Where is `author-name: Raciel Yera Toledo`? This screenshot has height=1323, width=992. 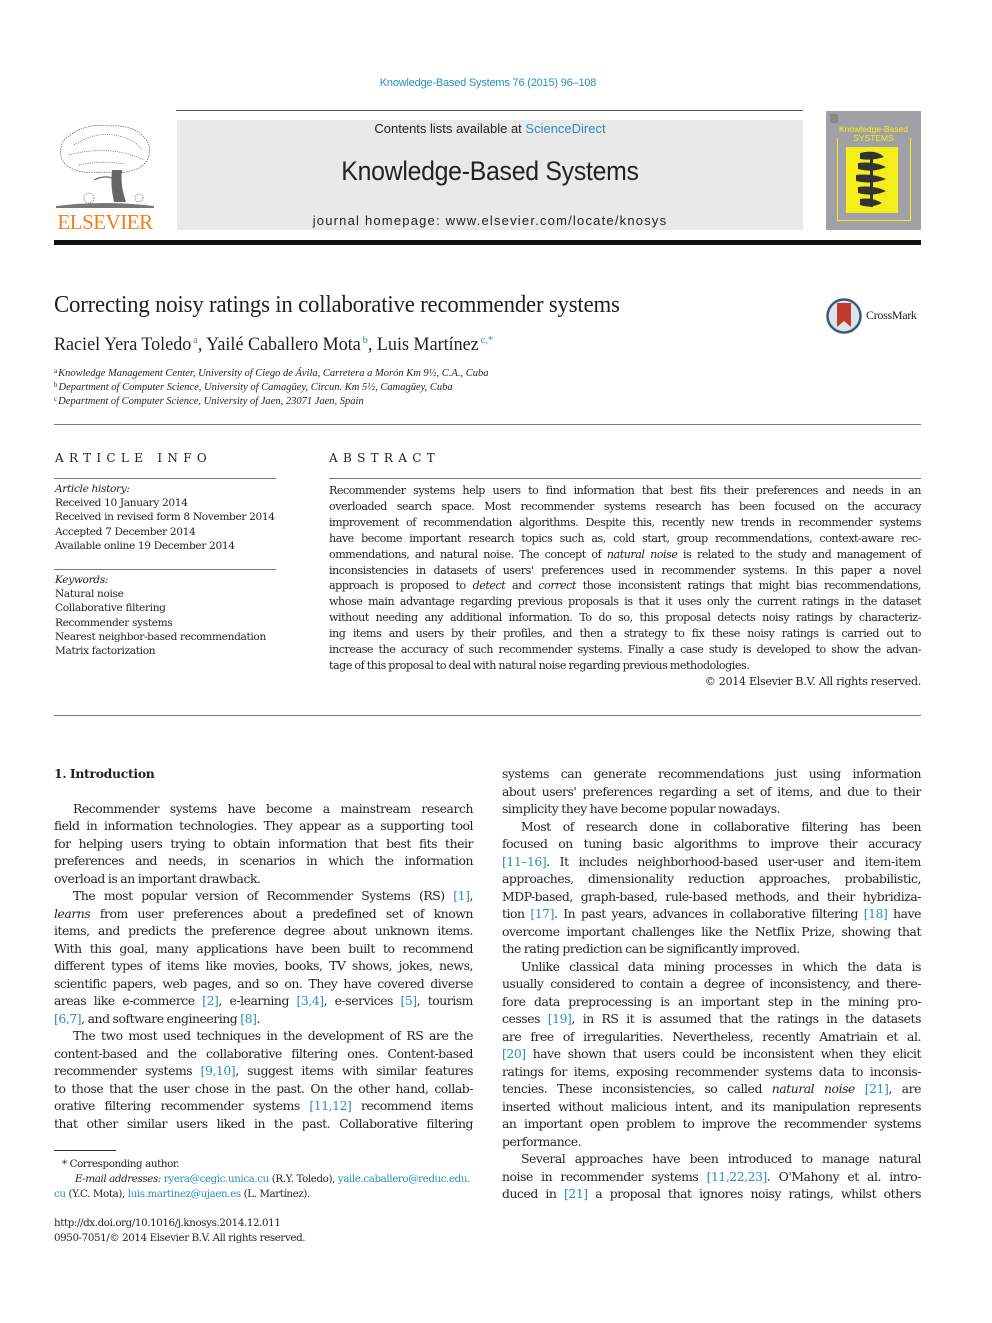 author-name: Raciel Yera Toledo is located at coordinates (123, 344).